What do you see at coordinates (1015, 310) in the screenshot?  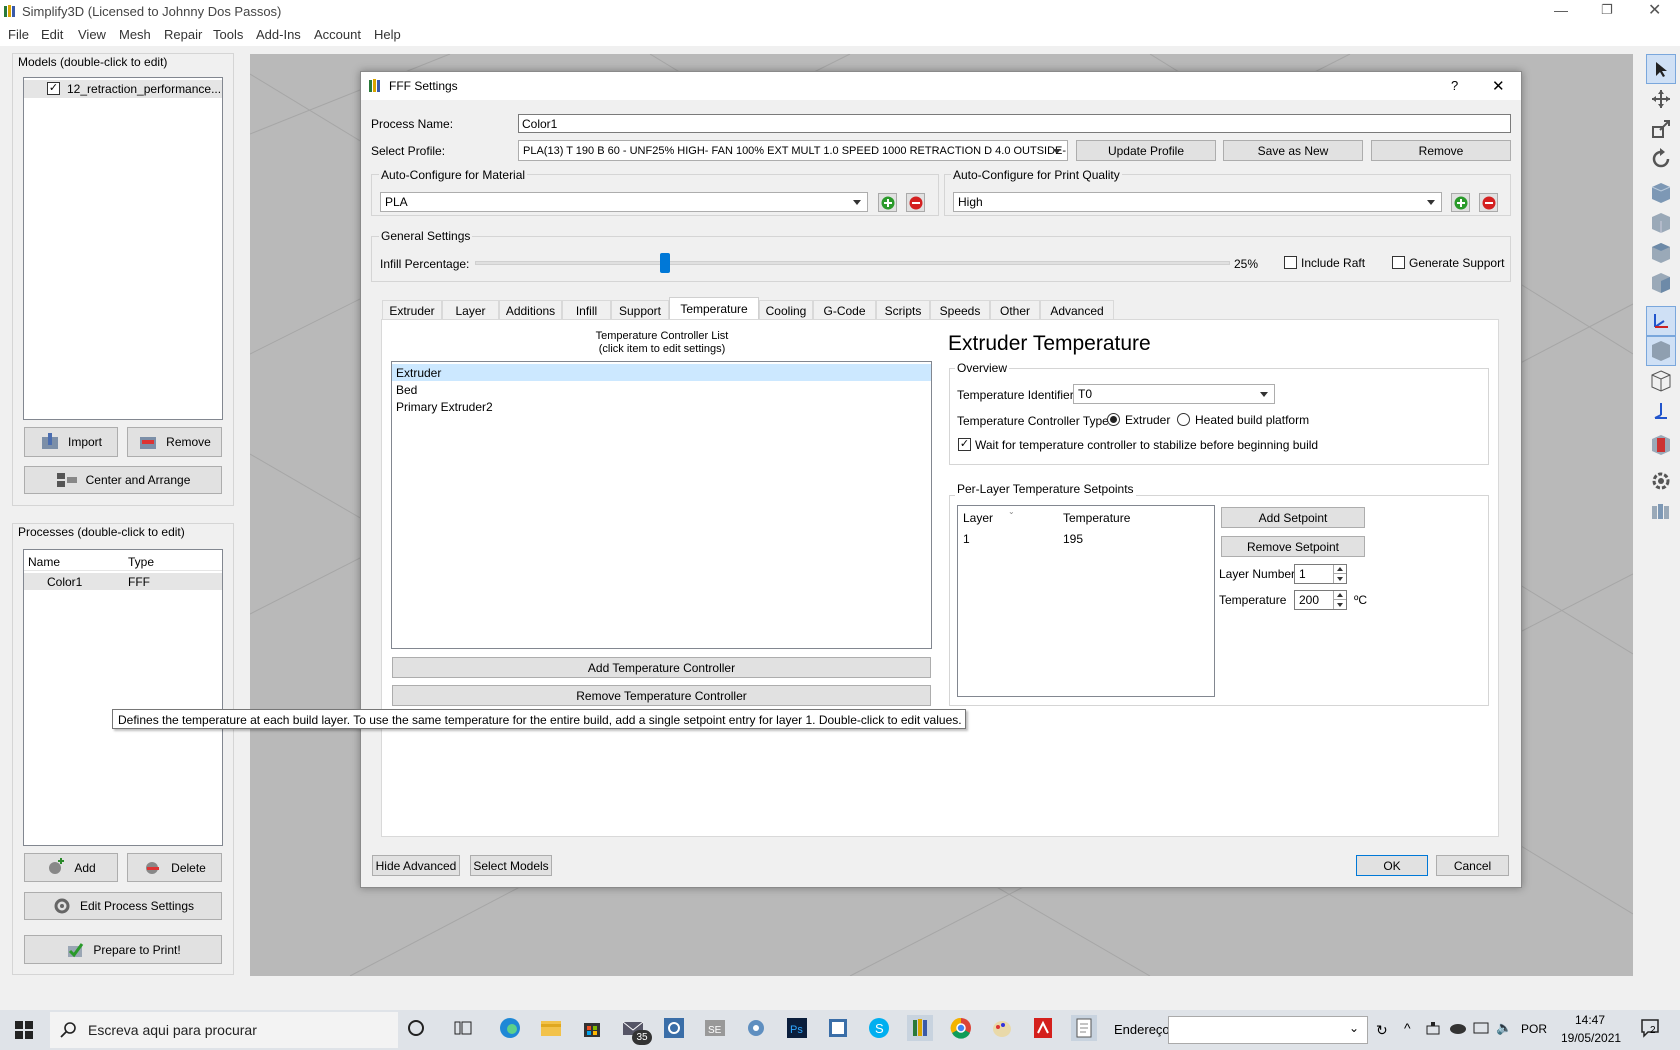 I see `tab-other: Other` at bounding box center [1015, 310].